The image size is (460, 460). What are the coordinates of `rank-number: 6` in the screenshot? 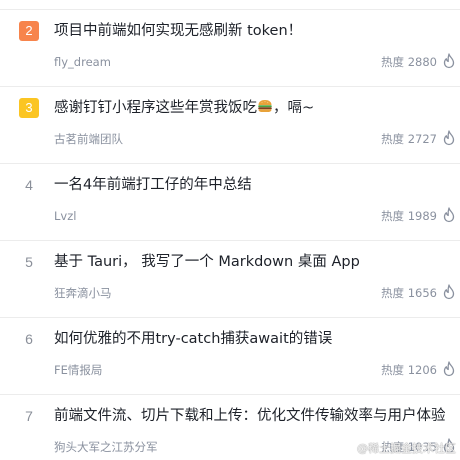 It's located at (29, 339).